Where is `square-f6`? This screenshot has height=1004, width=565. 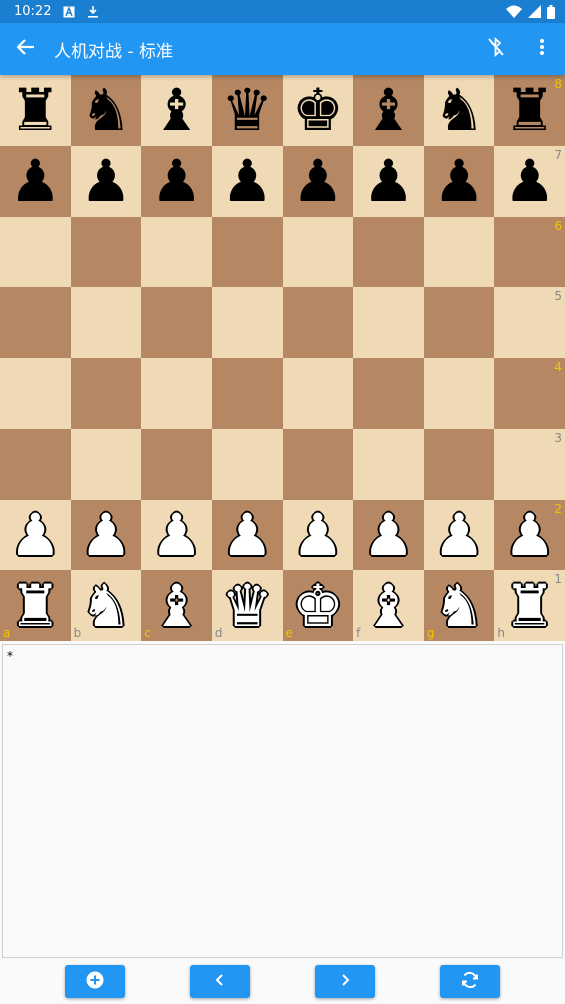
square-f6 is located at coordinates (388, 252).